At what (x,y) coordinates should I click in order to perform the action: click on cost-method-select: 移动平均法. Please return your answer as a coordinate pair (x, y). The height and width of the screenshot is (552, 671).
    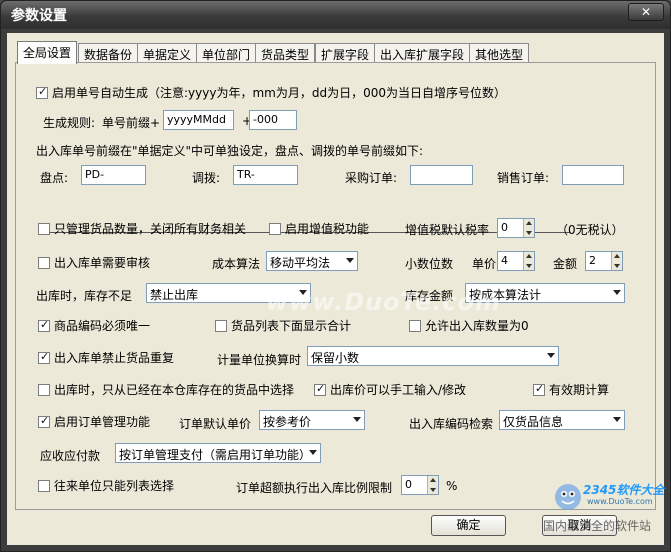
    Looking at the image, I should click on (312, 261).